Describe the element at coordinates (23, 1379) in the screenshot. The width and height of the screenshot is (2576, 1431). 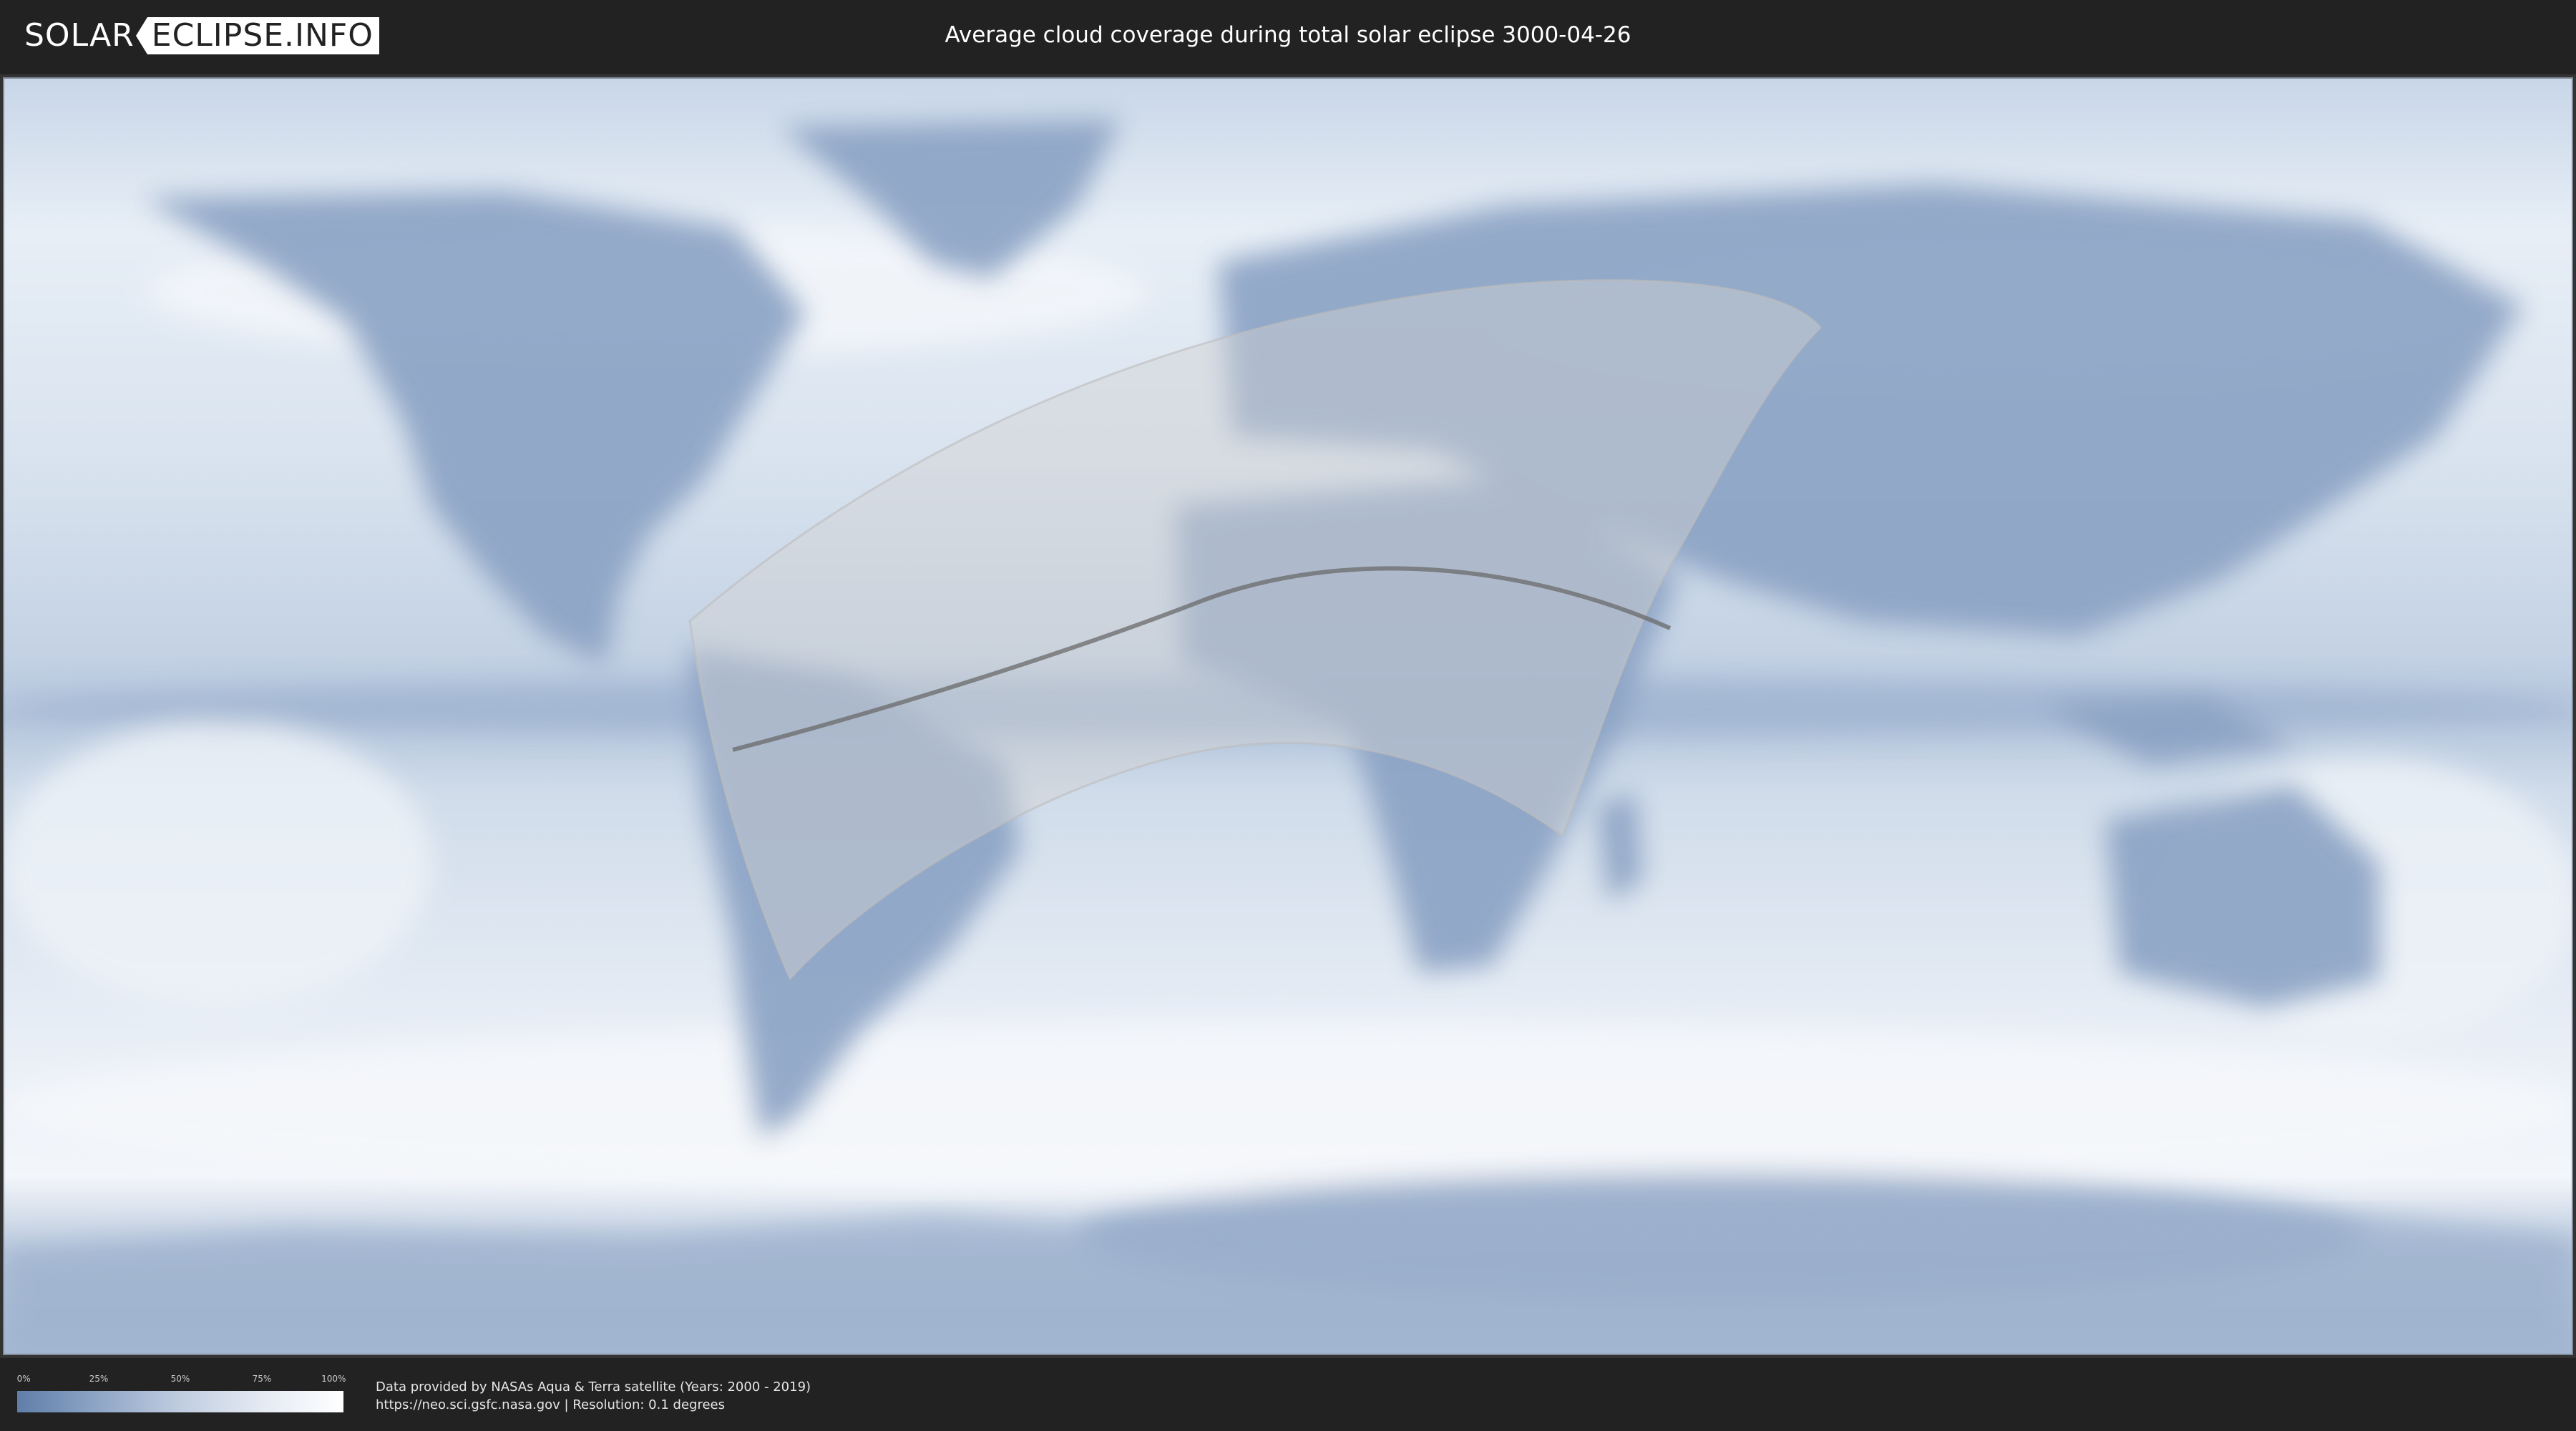
I see `legend-tick-0: 0%` at that location.